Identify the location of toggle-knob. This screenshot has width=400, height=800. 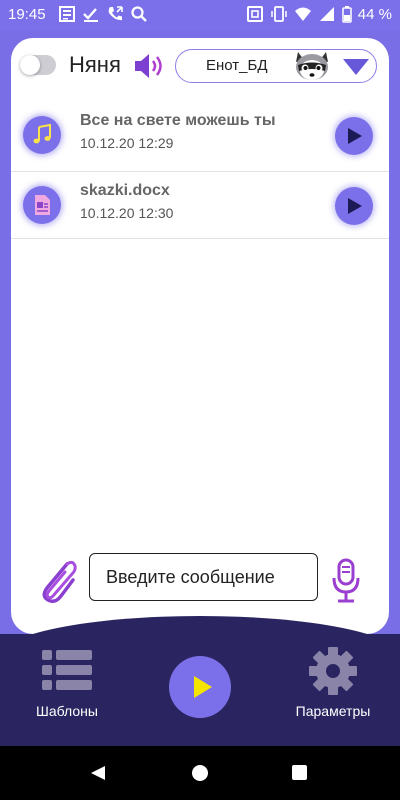
(30, 65).